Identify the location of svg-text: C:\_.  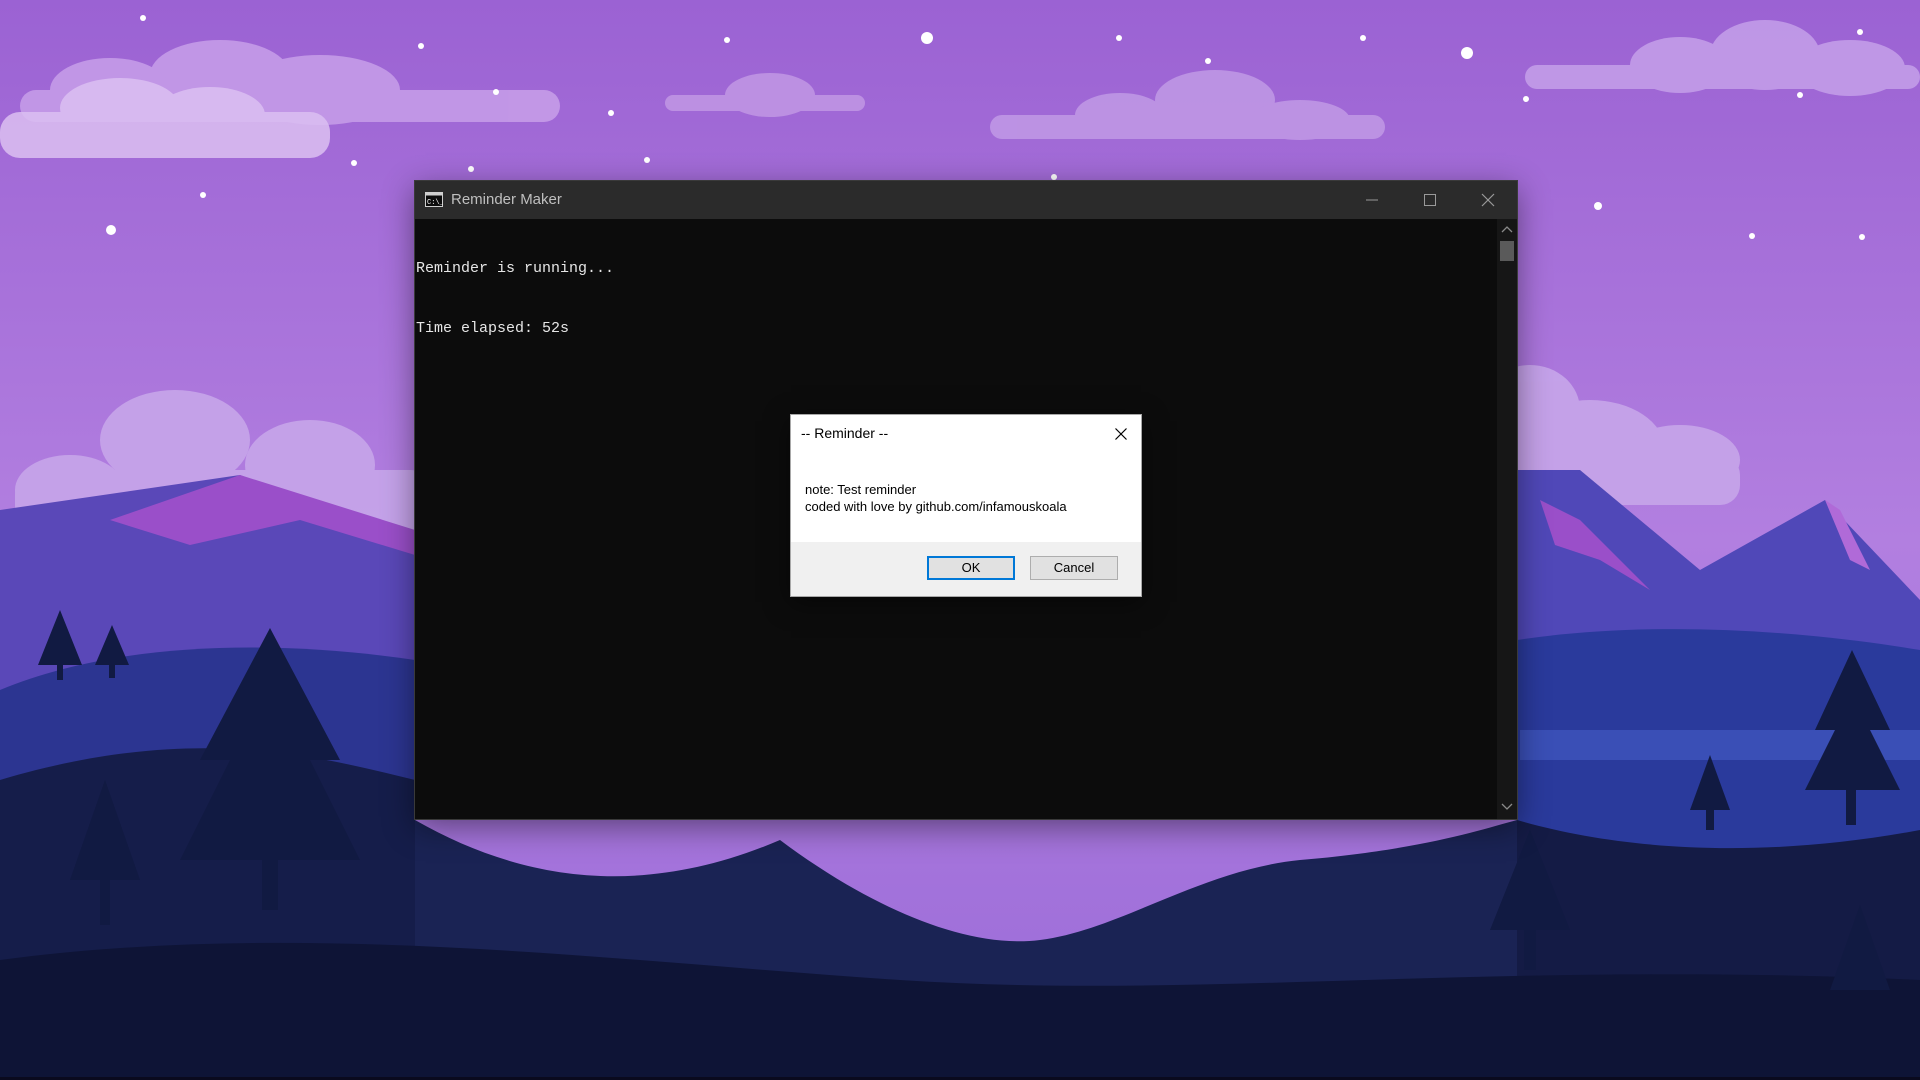
(435, 203).